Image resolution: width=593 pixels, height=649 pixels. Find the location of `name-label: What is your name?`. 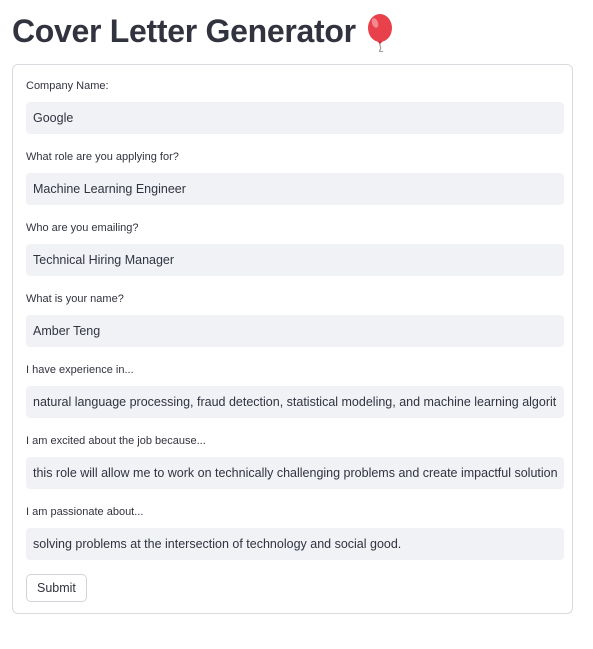

name-label: What is your name? is located at coordinates (75, 299).